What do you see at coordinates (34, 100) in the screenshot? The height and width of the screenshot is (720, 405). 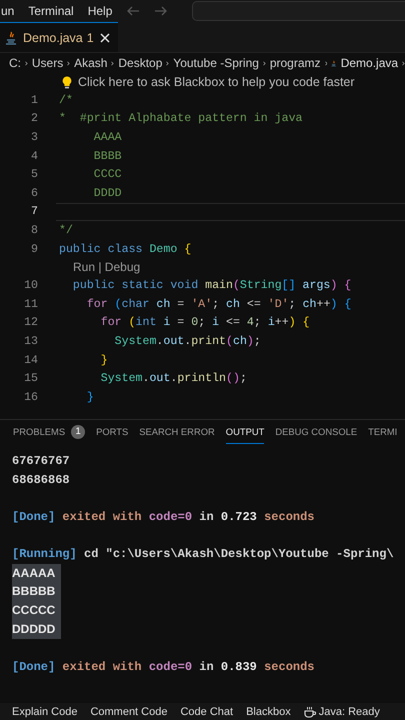 I see `line-number: 1` at bounding box center [34, 100].